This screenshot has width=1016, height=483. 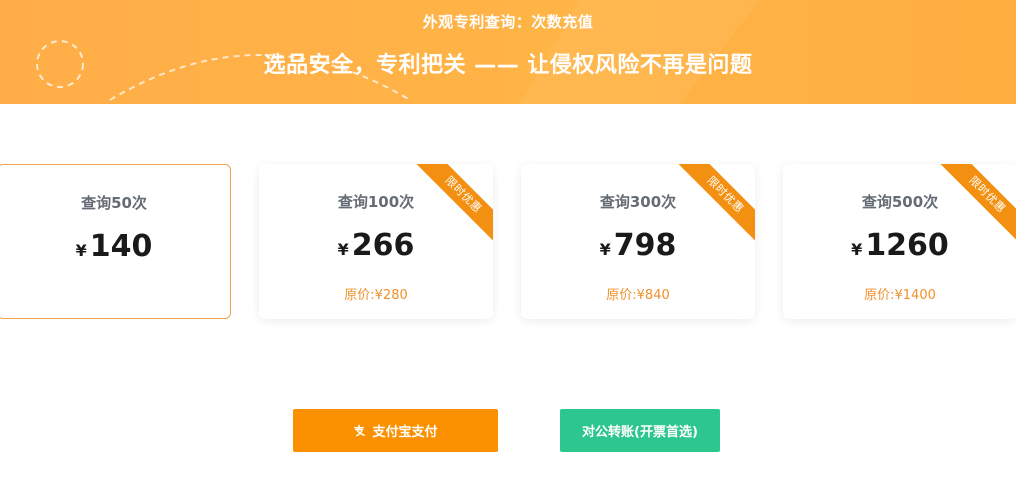 I want to click on price-amount: 798, so click(x=645, y=245).